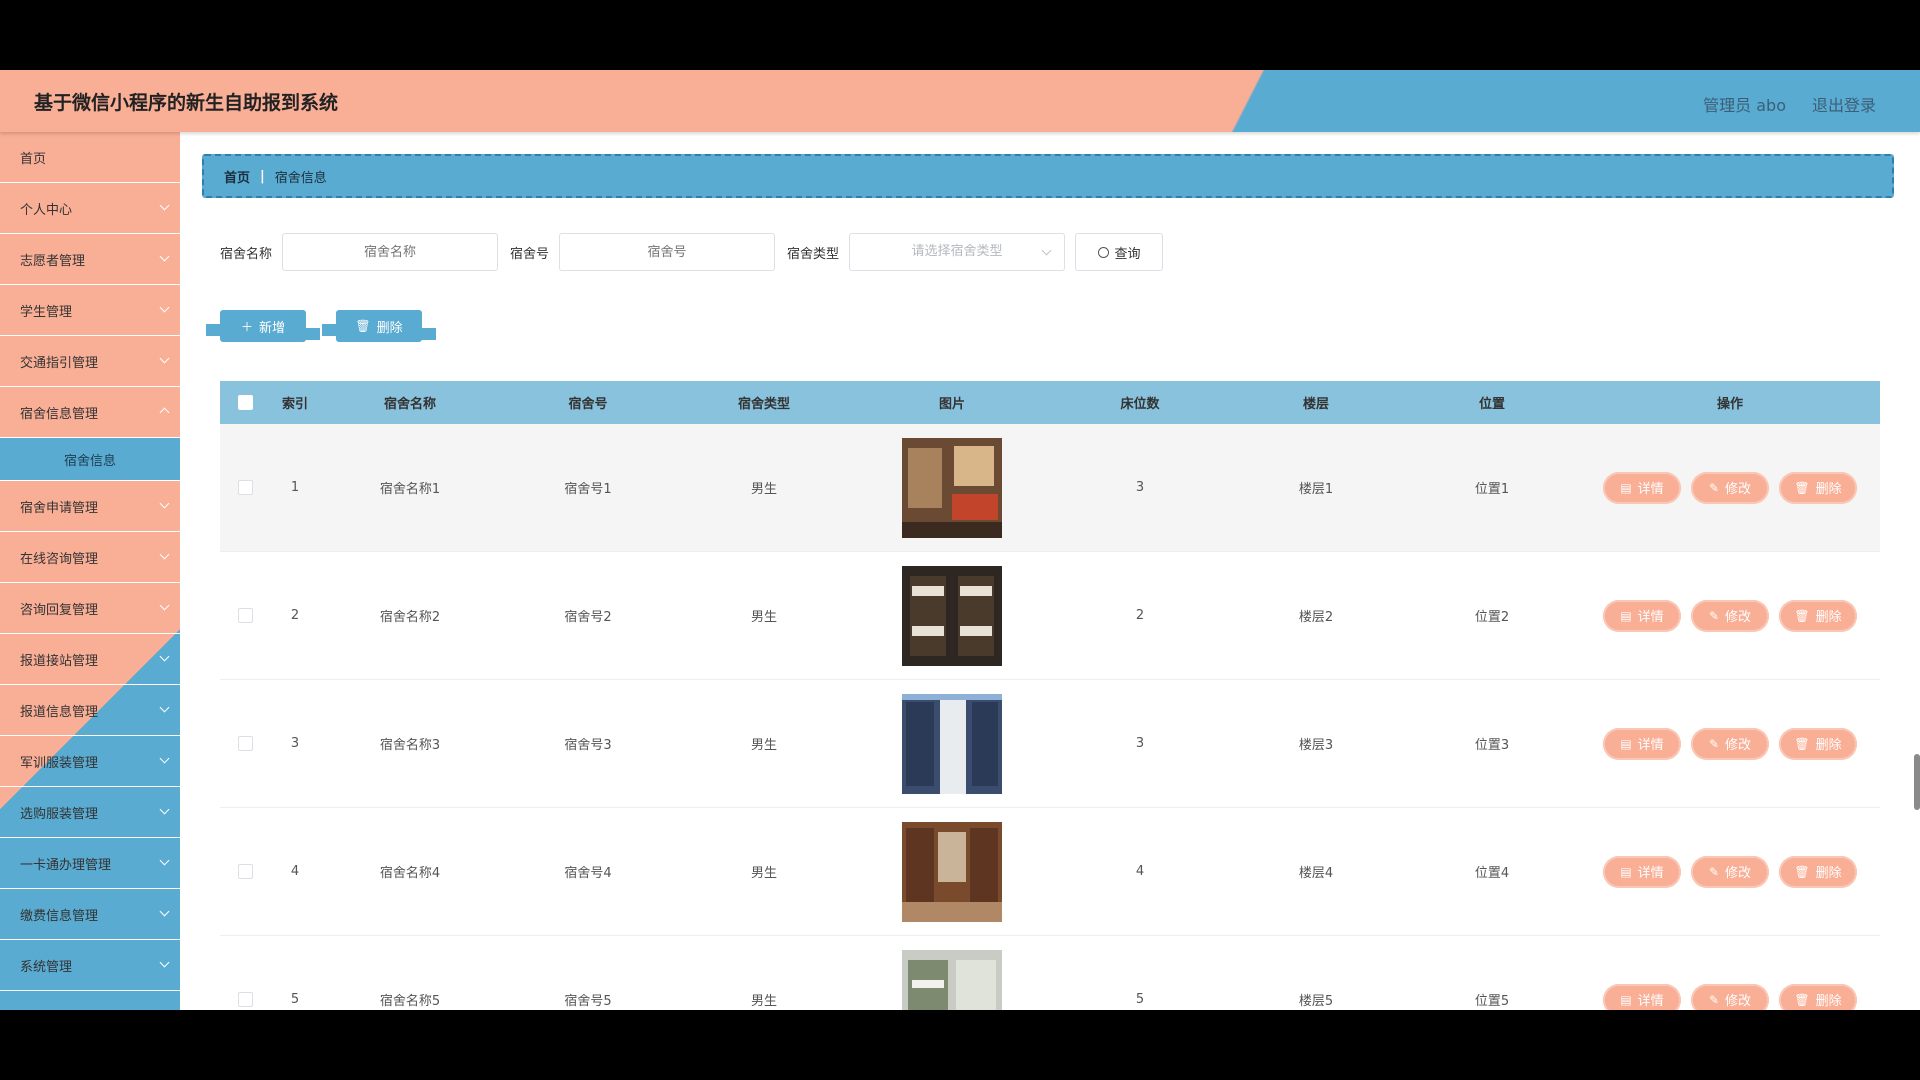  What do you see at coordinates (90, 412) in the screenshot?
I see `sidebar-item-dorm-info: 宿舍信息管理` at bounding box center [90, 412].